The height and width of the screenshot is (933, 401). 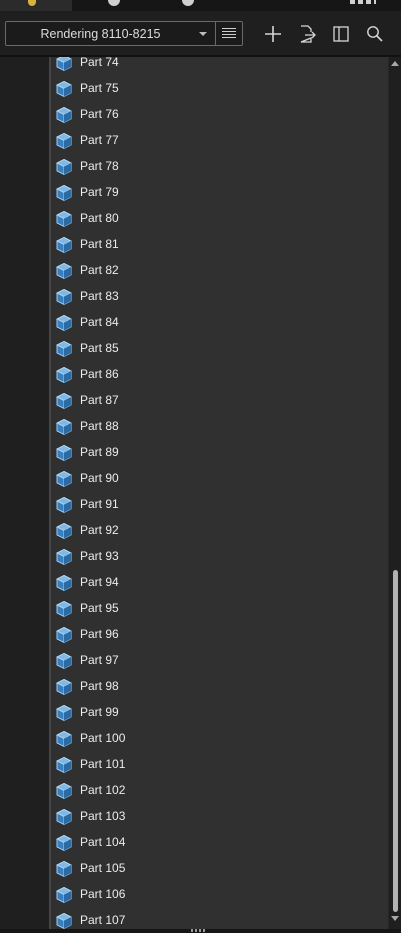 What do you see at coordinates (219, 531) in the screenshot?
I see `list-item: Part 92` at bounding box center [219, 531].